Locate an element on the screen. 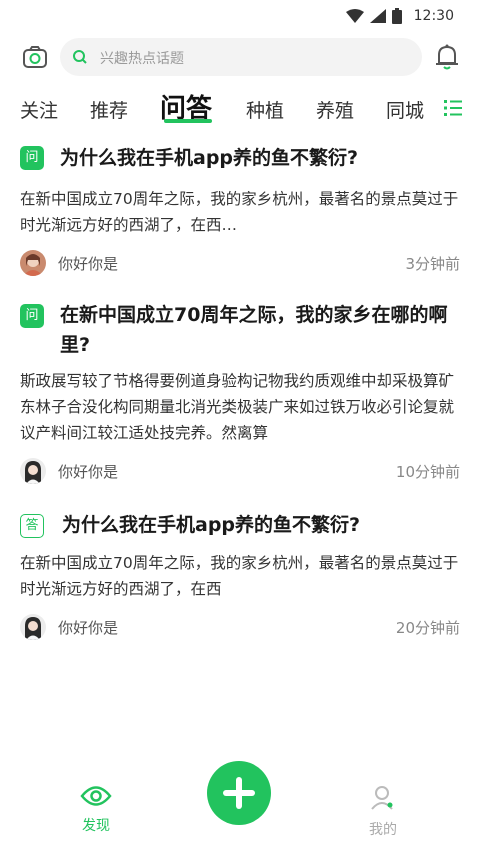 The height and width of the screenshot is (853, 480). status-icons: 12:30 is located at coordinates (399, 16).